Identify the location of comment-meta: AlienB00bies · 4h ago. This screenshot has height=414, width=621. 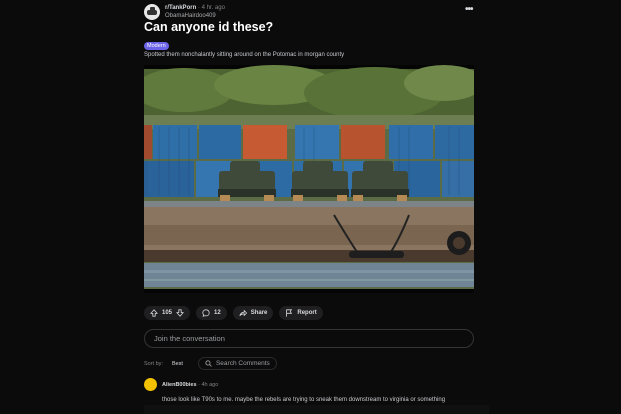
(190, 385).